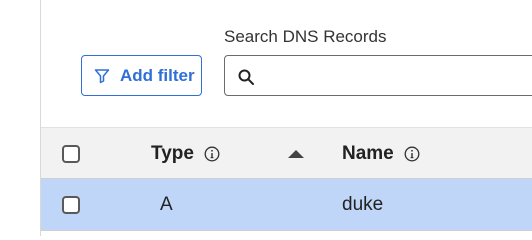 This screenshot has width=532, height=240. I want to click on column-header-type: Type, so click(172, 154).